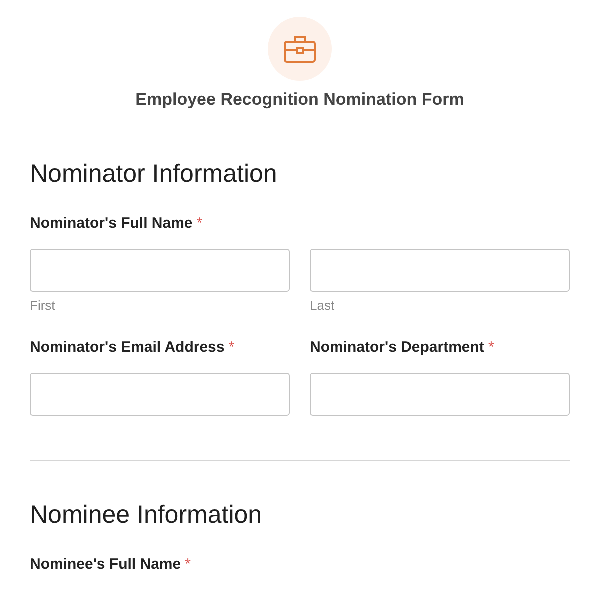 This screenshot has width=600, height=600. Describe the element at coordinates (300, 100) in the screenshot. I see `form-title: Employee Recognition Nomination Form` at that location.